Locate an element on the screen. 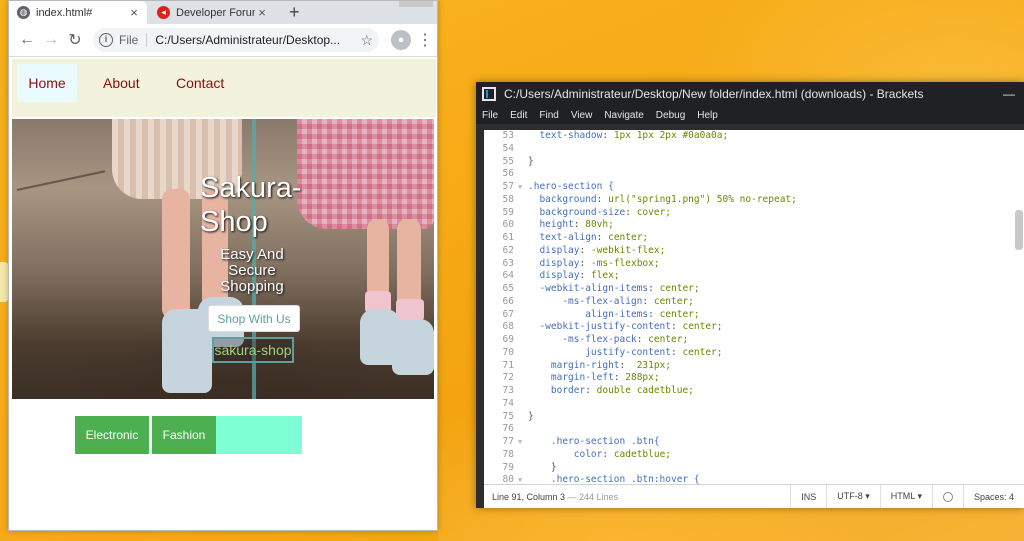  nav-home-link: Home is located at coordinates (47, 83).